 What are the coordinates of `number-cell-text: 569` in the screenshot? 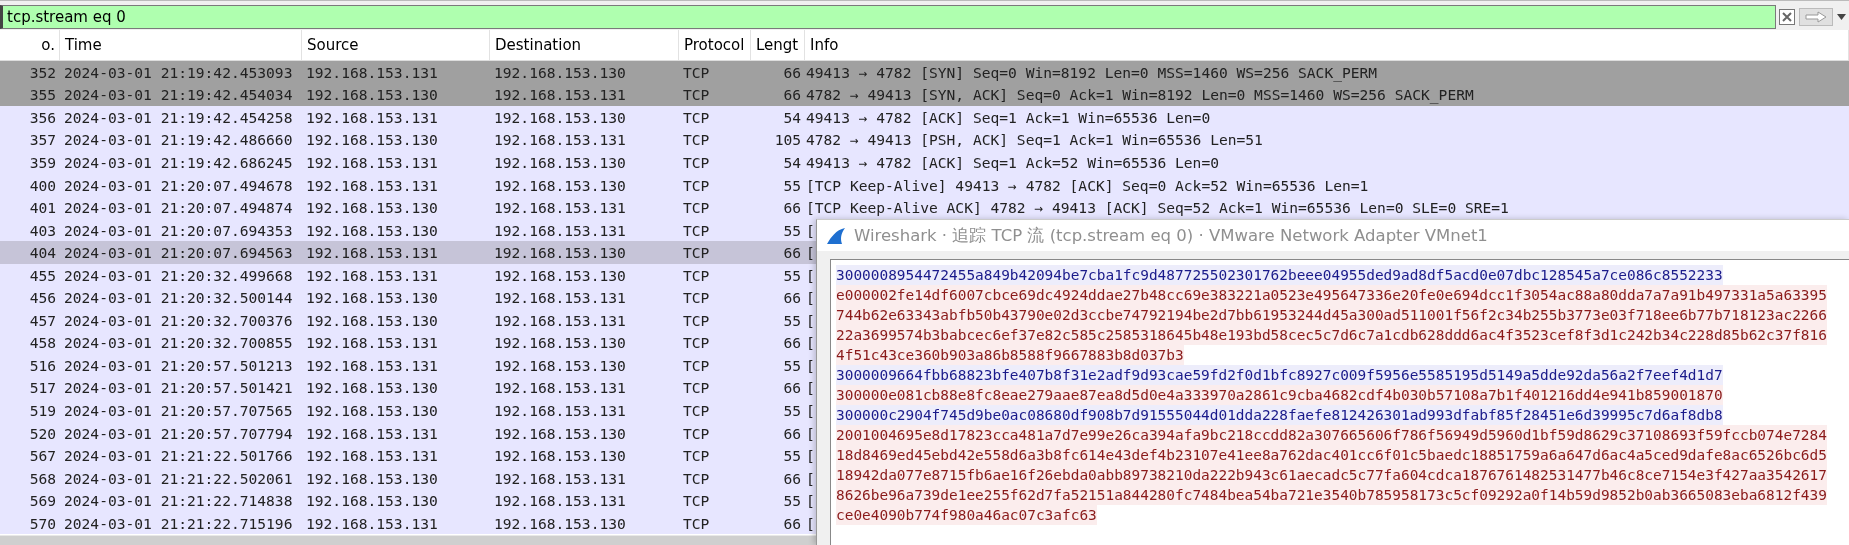 It's located at (42, 501).